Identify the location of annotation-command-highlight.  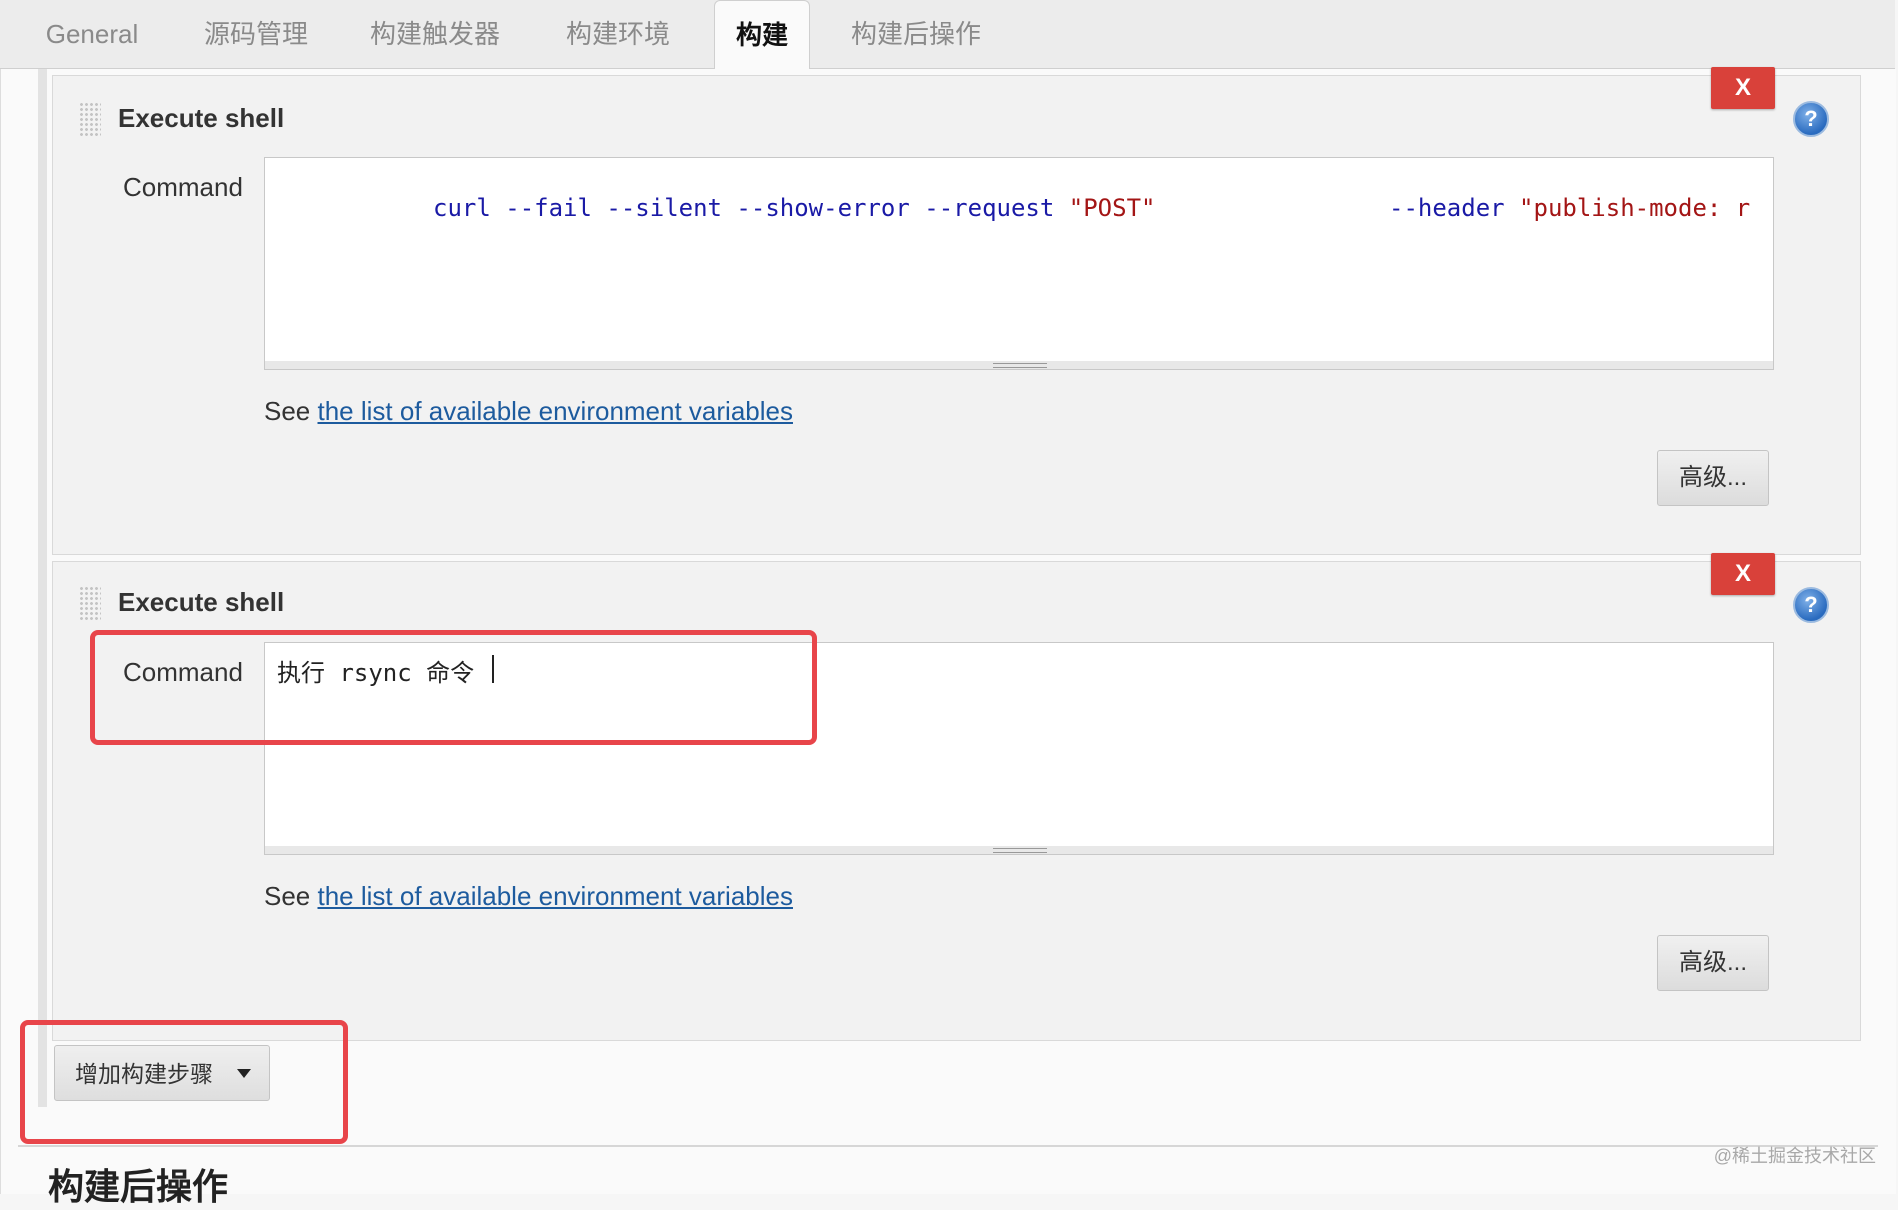
(453, 687).